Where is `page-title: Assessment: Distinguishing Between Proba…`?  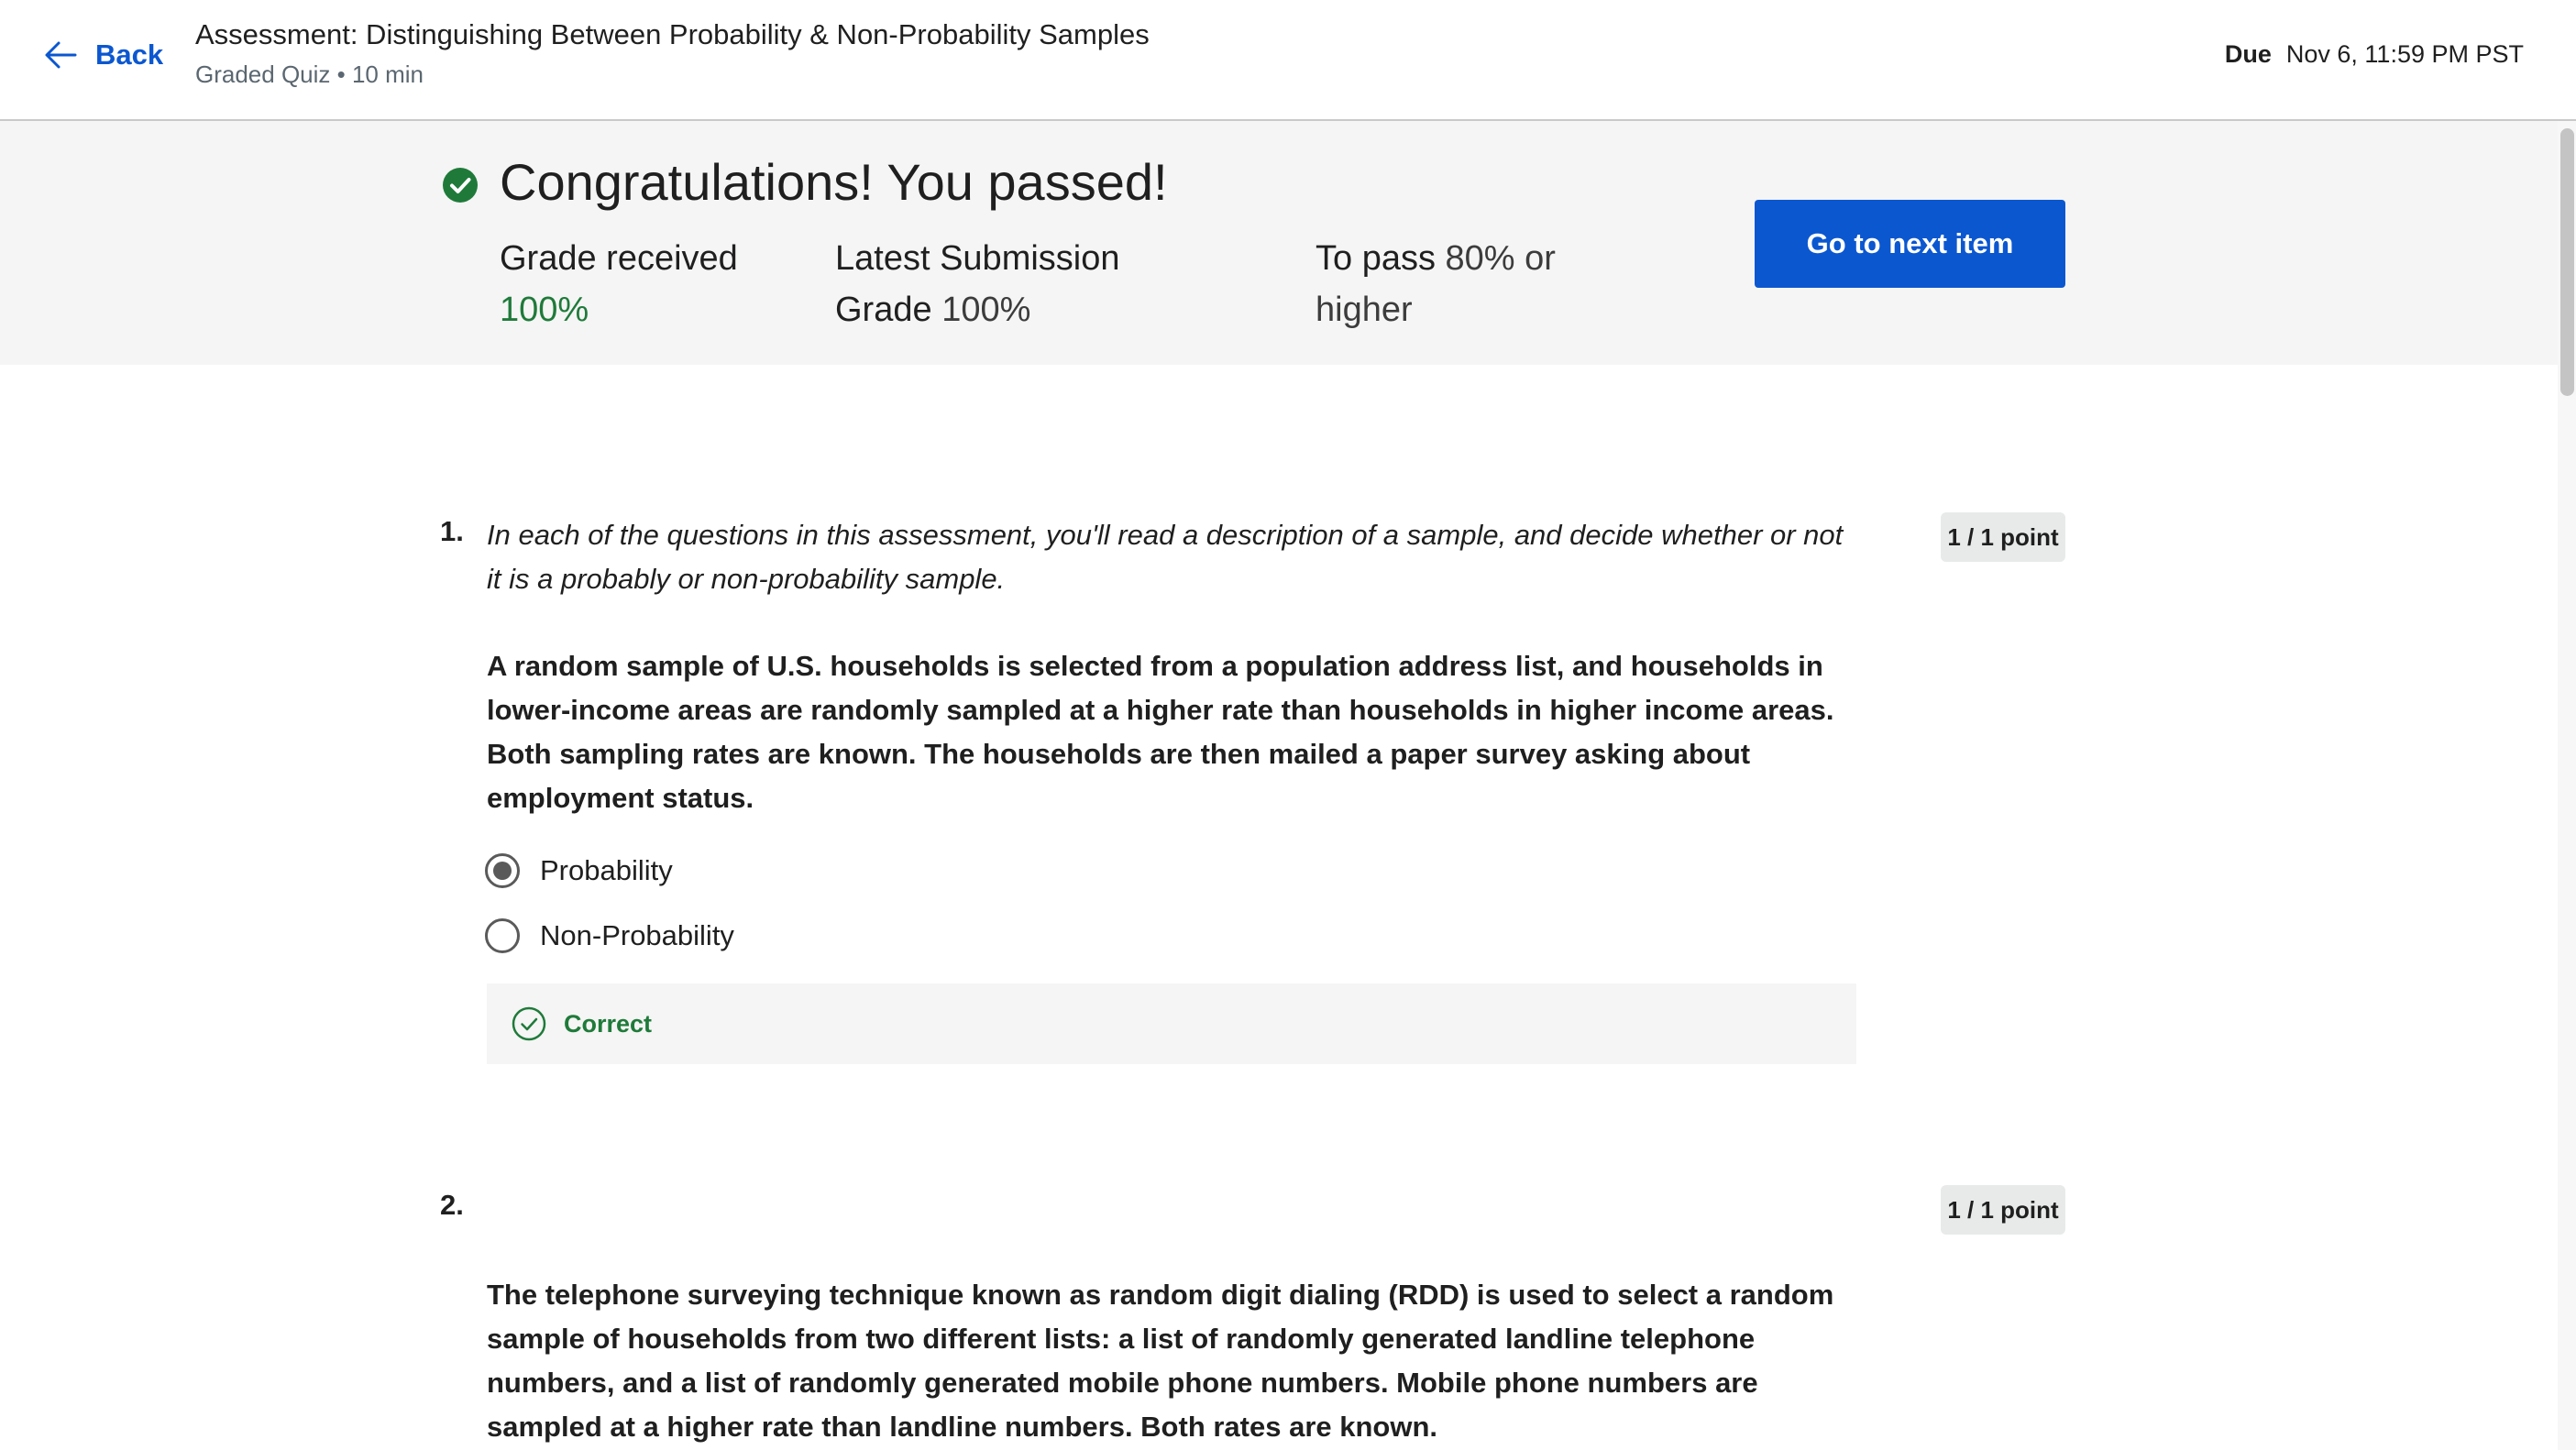
page-title: Assessment: Distinguishing Between Proba… is located at coordinates (673, 34).